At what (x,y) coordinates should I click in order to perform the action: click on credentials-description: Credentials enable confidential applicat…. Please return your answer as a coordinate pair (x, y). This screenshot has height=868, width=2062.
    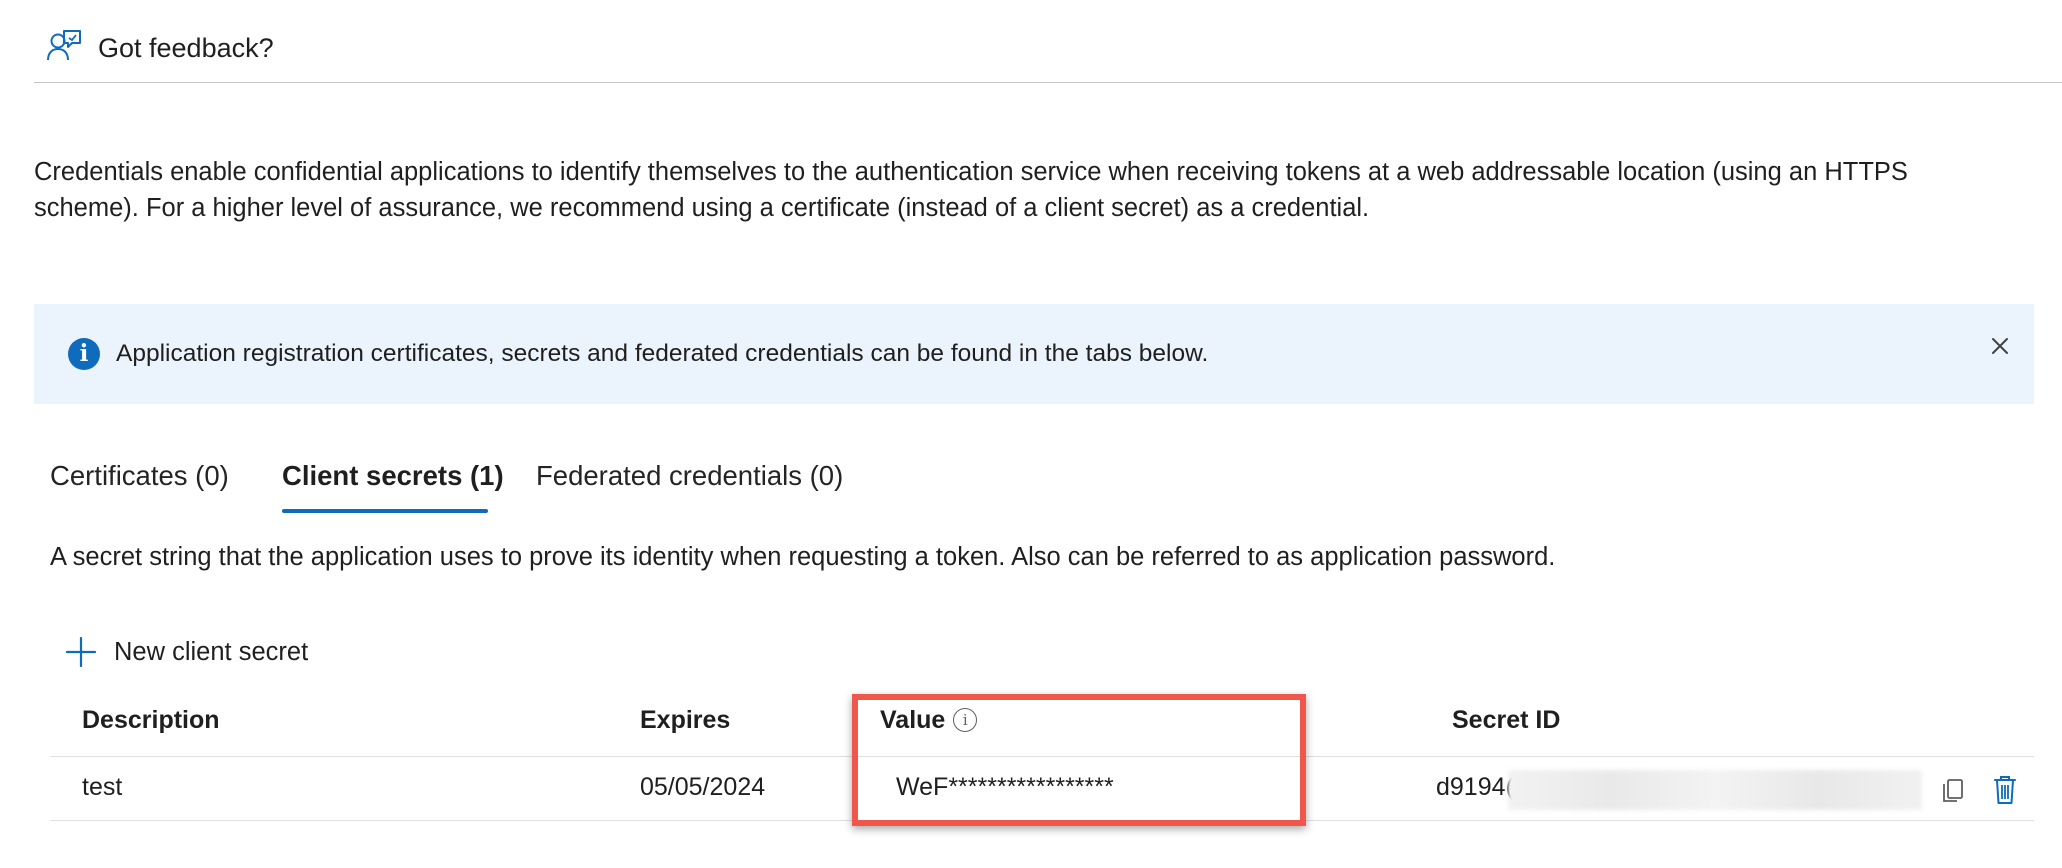
    Looking at the image, I should click on (971, 190).